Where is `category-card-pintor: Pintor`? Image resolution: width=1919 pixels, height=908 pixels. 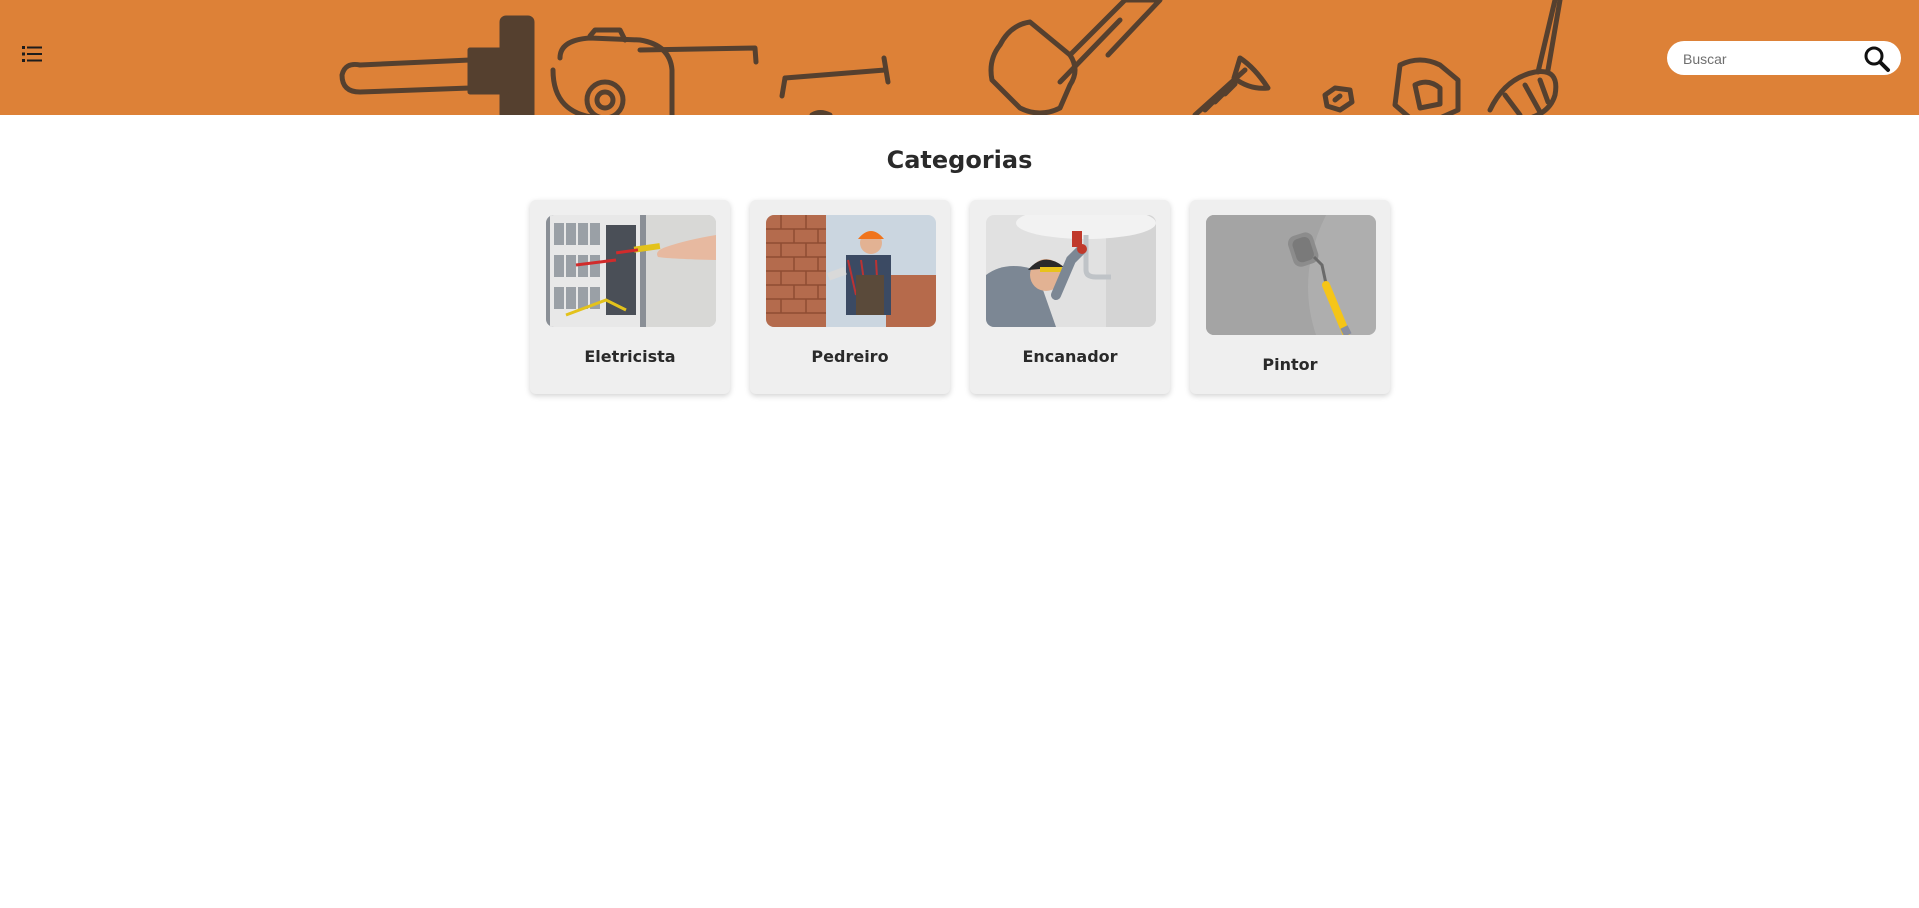
category-card-pintor: Pintor is located at coordinates (1290, 297).